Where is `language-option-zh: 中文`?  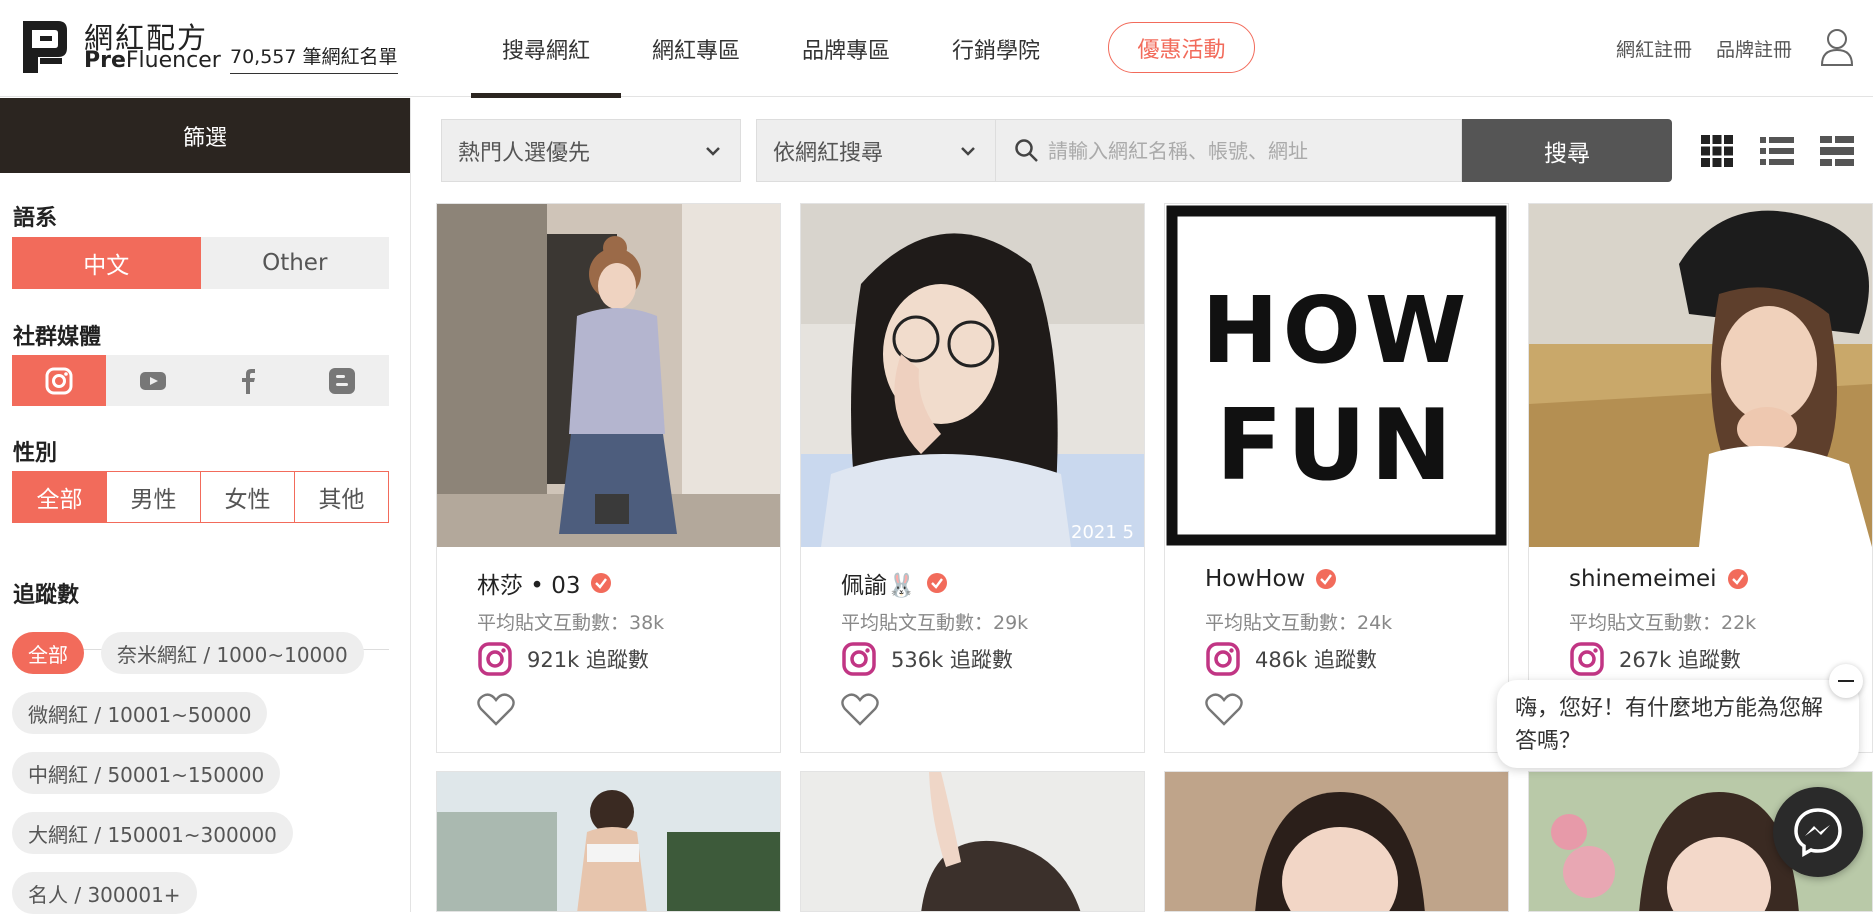 language-option-zh: 中文 is located at coordinates (106, 263).